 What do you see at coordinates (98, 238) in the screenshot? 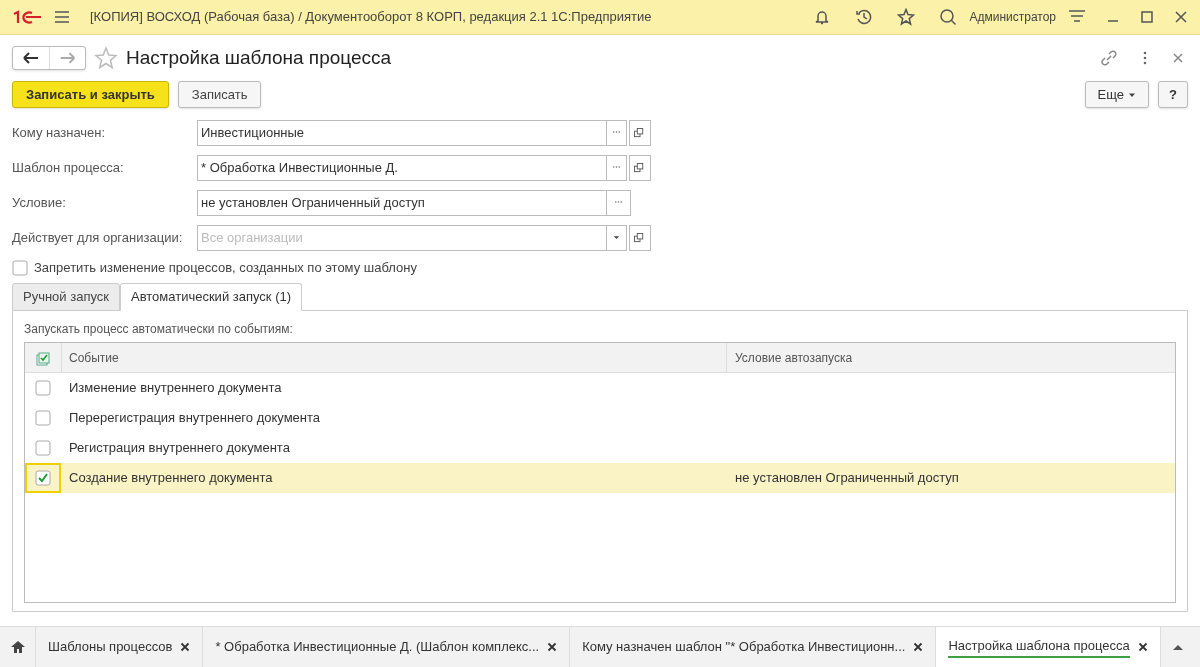
I see `field-label: Действует для организации:` at bounding box center [98, 238].